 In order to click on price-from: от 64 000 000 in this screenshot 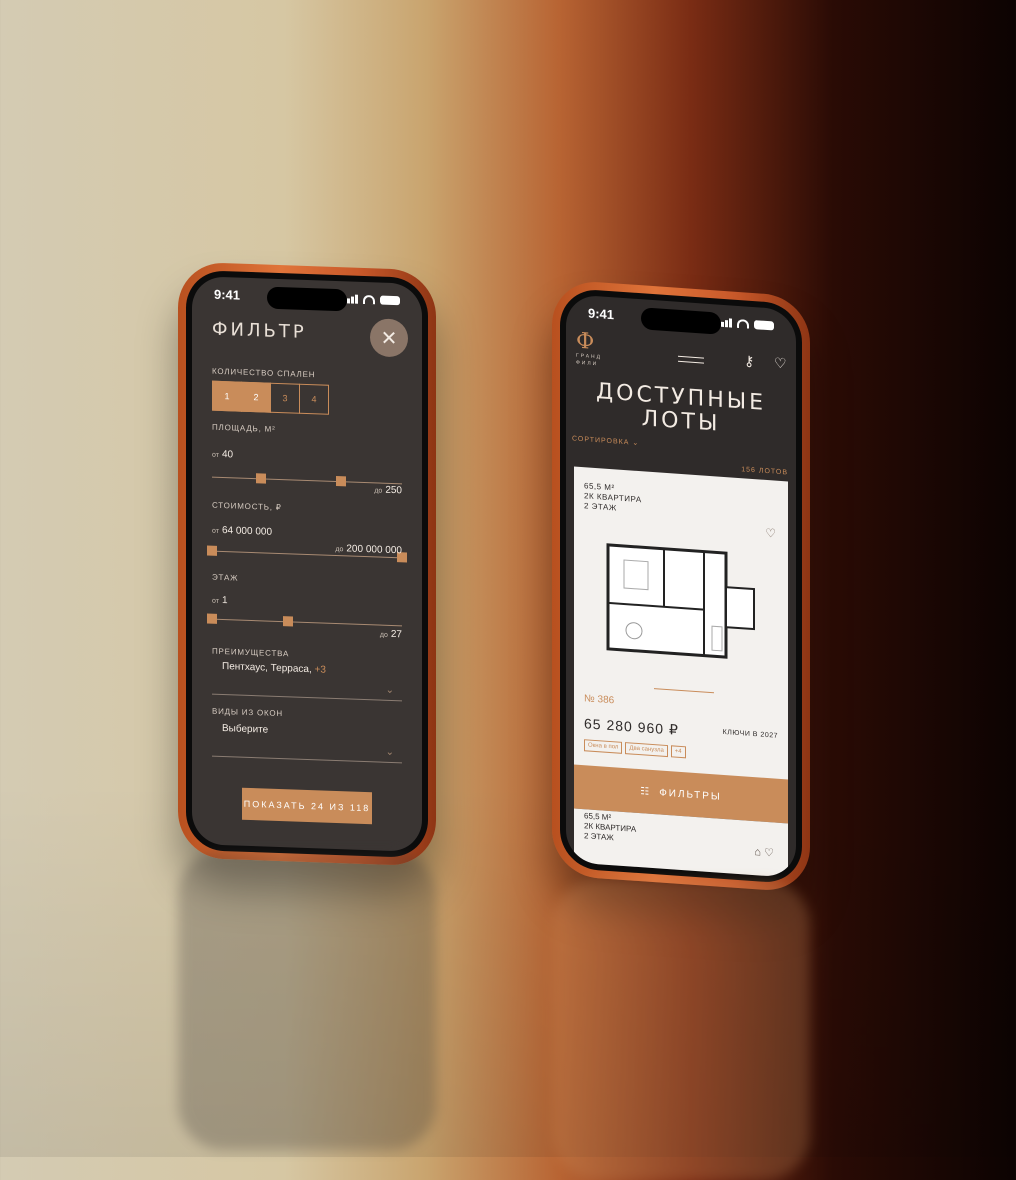, I will do `click(242, 531)`.